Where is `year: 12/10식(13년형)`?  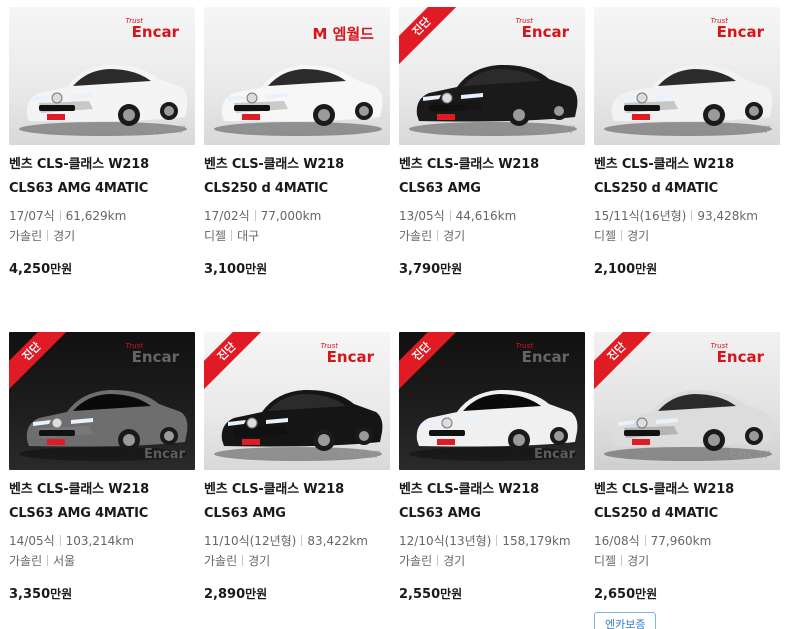 year: 12/10식(13년형) is located at coordinates (445, 541).